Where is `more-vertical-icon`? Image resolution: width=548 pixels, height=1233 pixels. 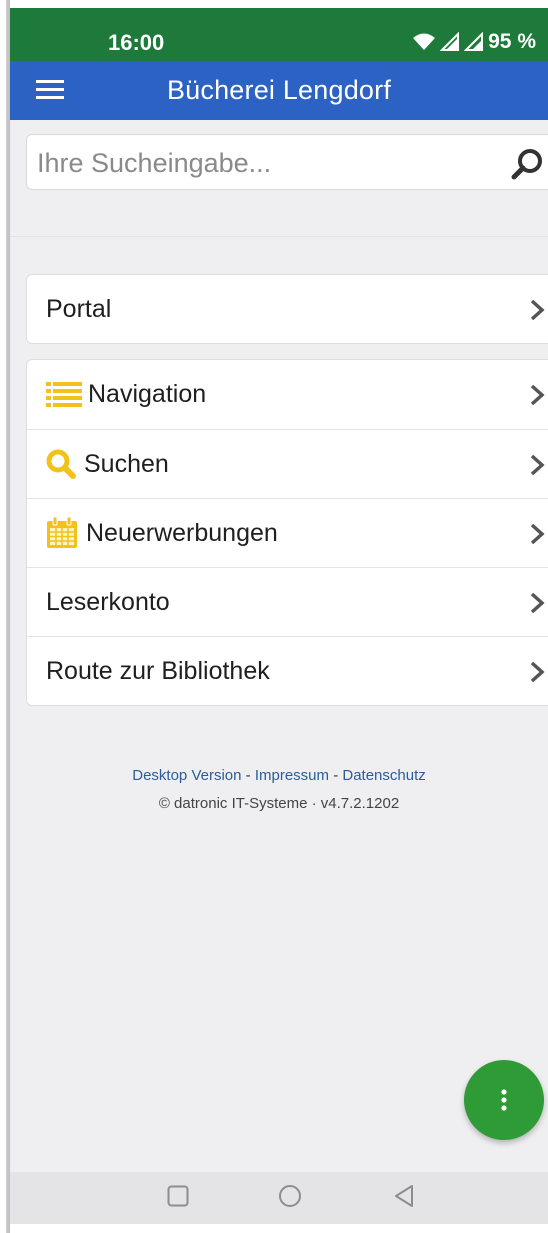
more-vertical-icon is located at coordinates (504, 1100).